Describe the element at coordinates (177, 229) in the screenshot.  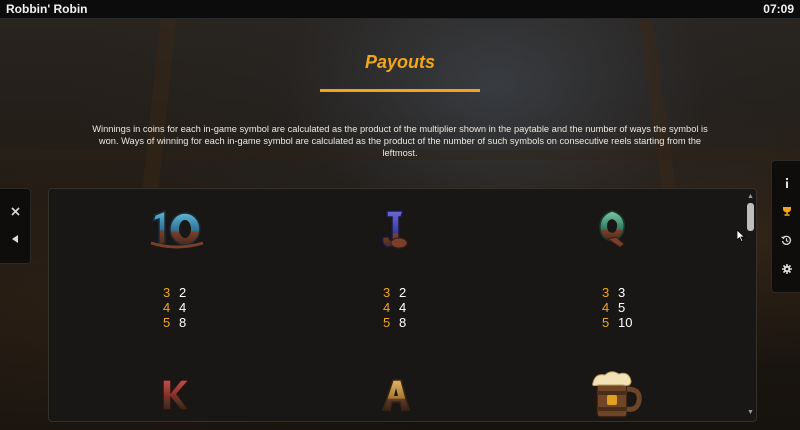
I see `ten-symbol-icon` at that location.